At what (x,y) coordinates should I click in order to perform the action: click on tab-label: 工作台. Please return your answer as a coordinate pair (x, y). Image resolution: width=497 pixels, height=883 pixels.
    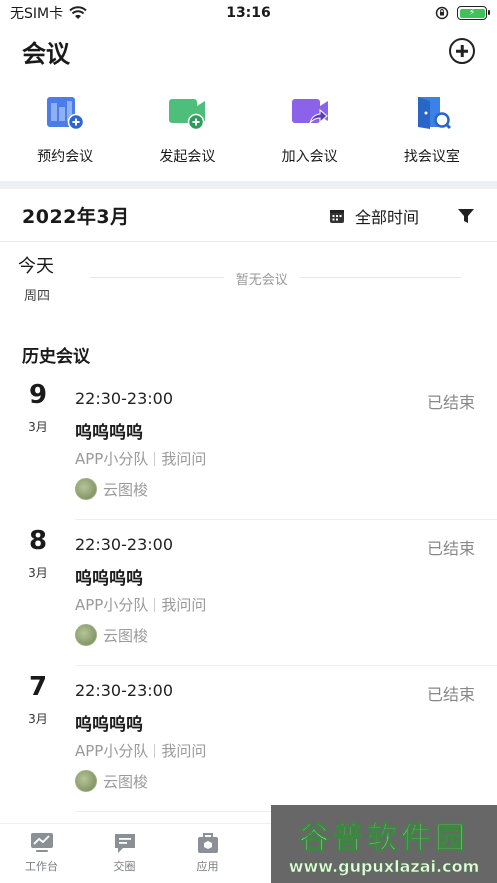
    Looking at the image, I should click on (41, 866).